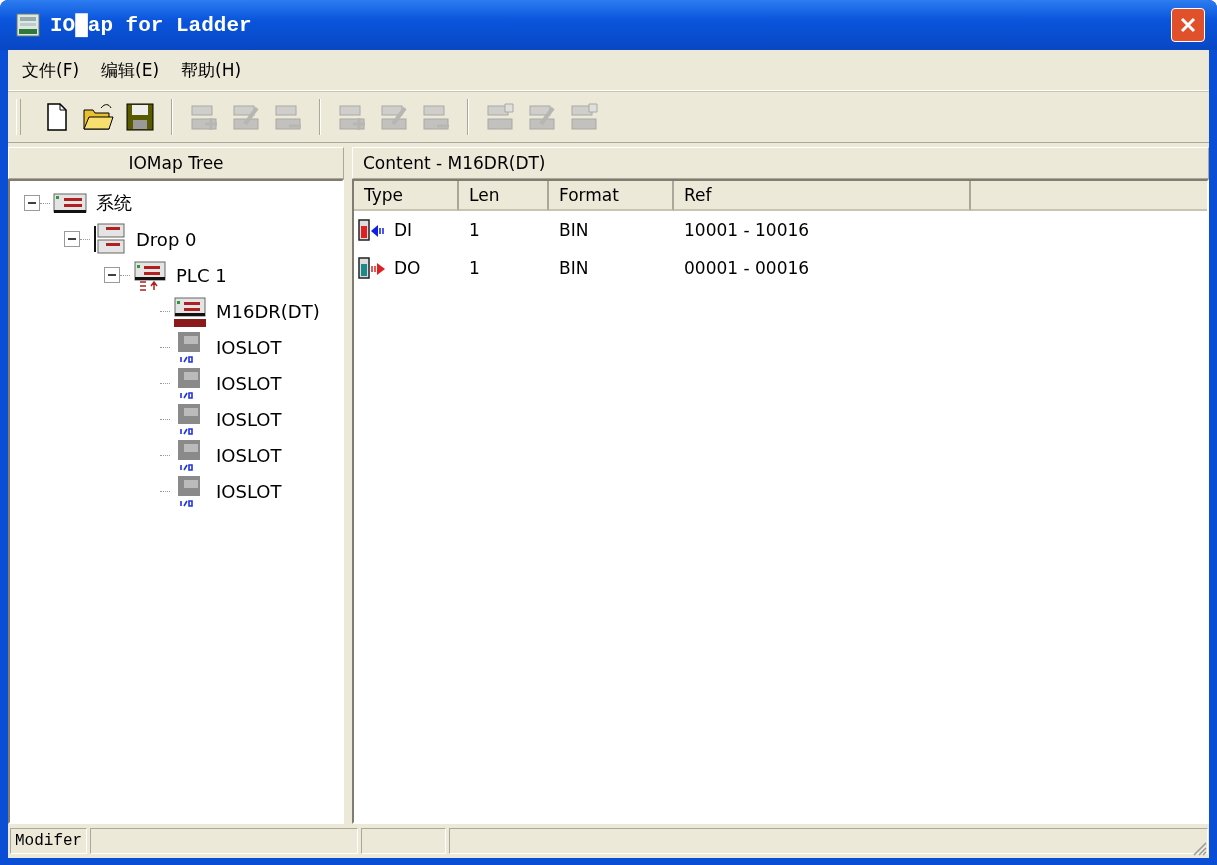 This screenshot has width=1217, height=865. Describe the element at coordinates (780, 163) in the screenshot. I see `panel-header: Content - M16DR(DT)` at that location.